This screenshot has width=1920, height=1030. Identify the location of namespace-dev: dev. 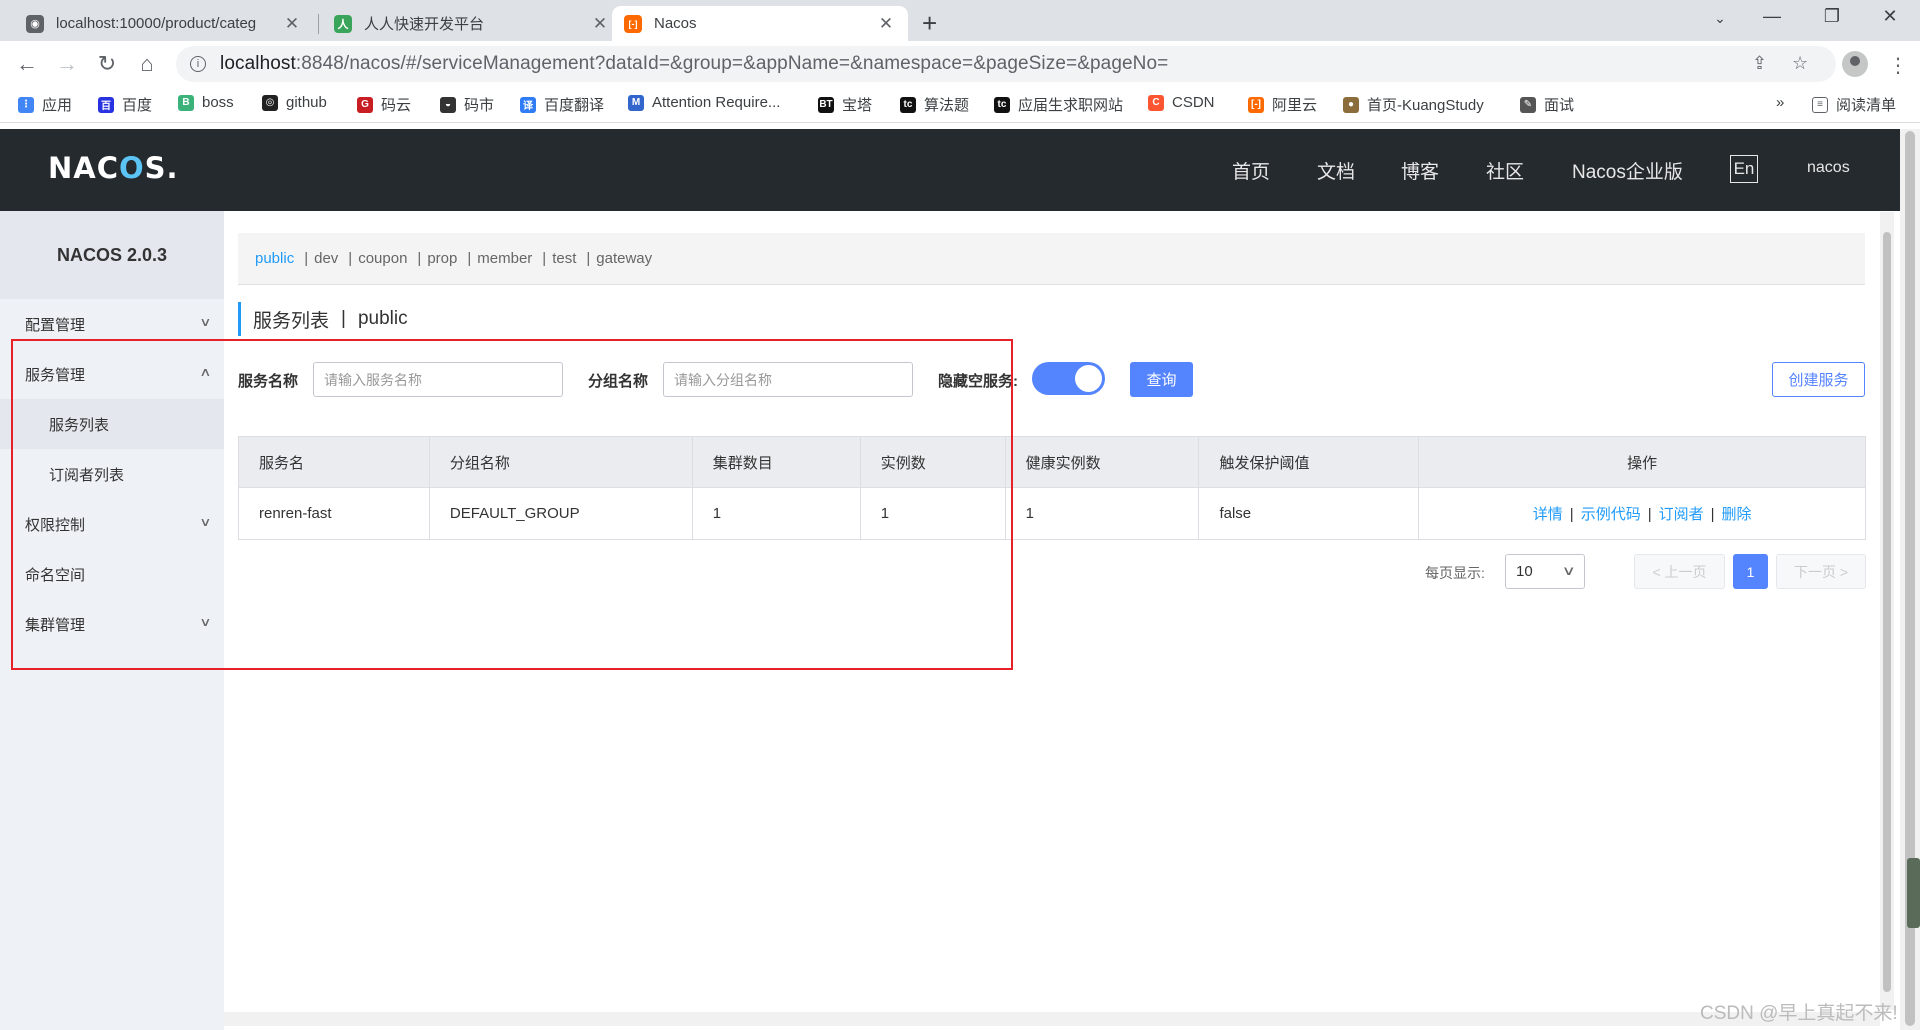
(326, 258).